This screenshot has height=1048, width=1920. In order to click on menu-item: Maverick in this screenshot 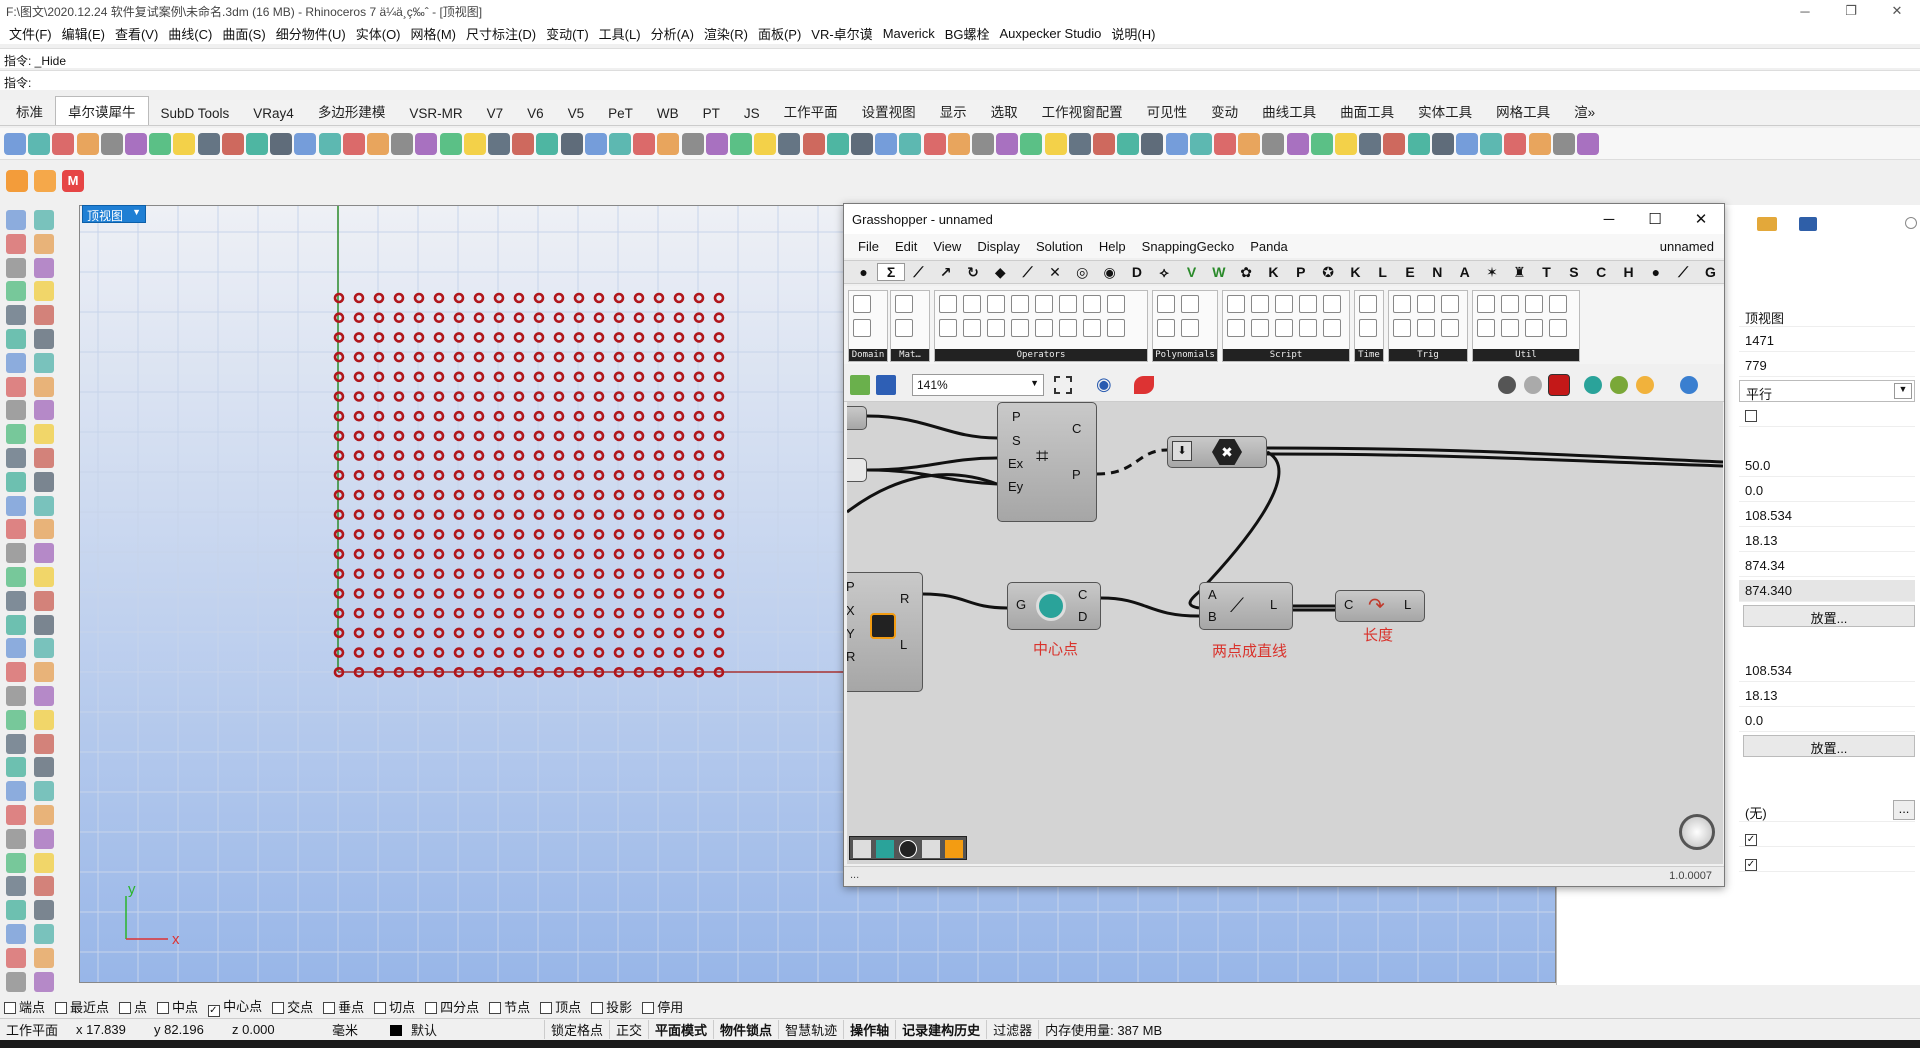, I will do `click(909, 33)`.